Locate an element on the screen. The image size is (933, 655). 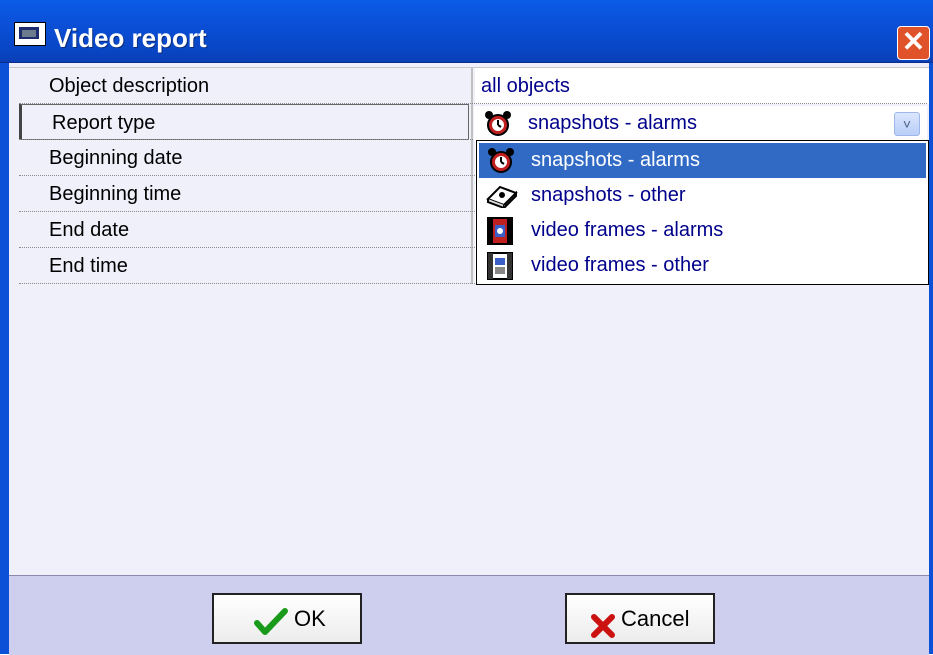
report-type-combobox: snapshots - alarms ˅ is located at coordinates (700, 123).